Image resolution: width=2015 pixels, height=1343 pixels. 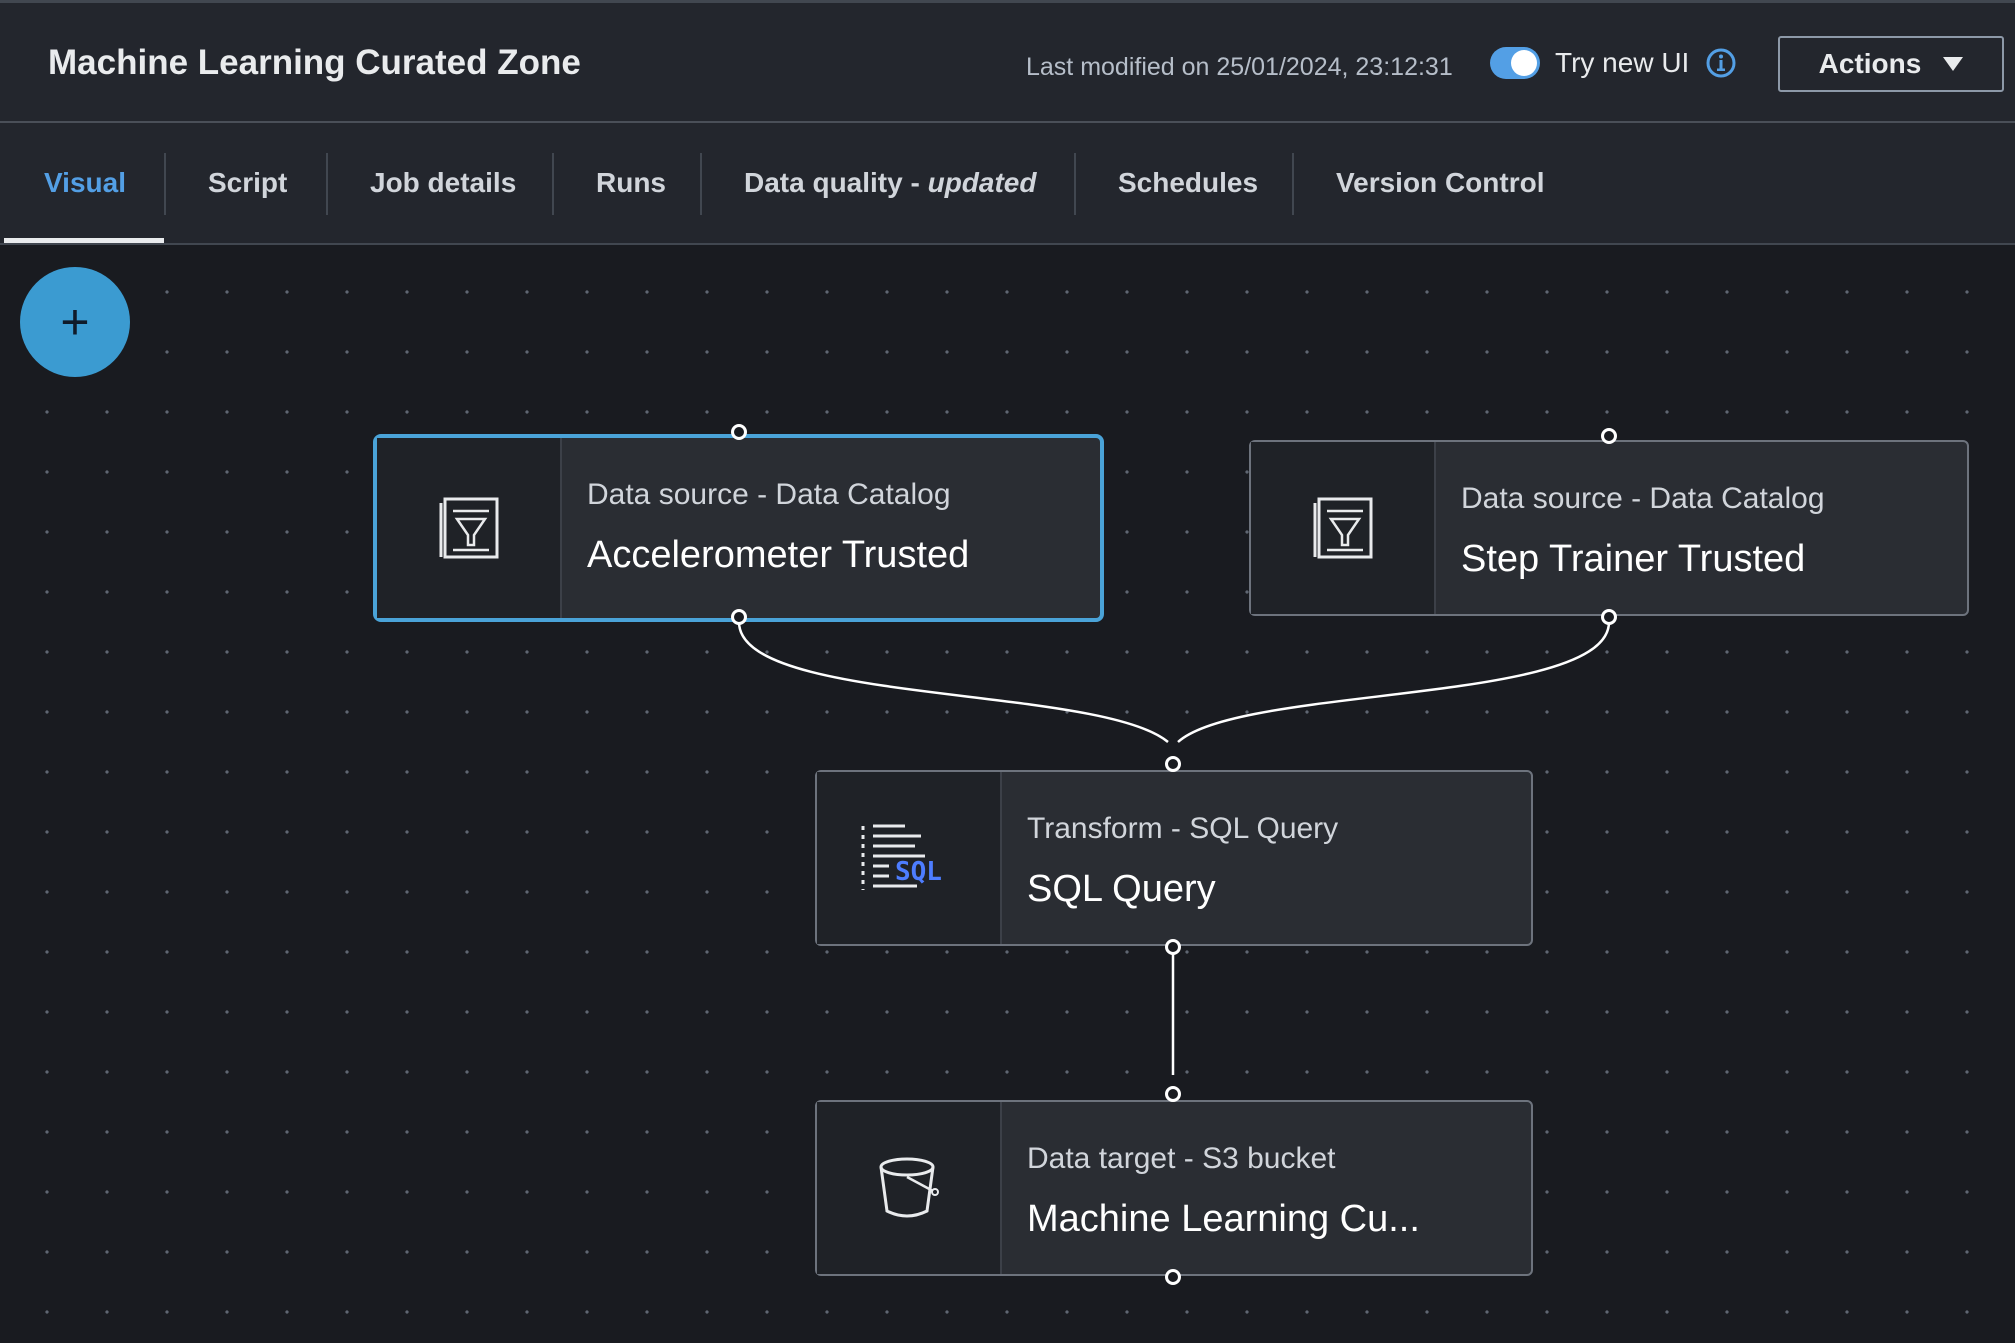 I want to click on tab-data-quality: Data quality - updated, so click(x=890, y=183).